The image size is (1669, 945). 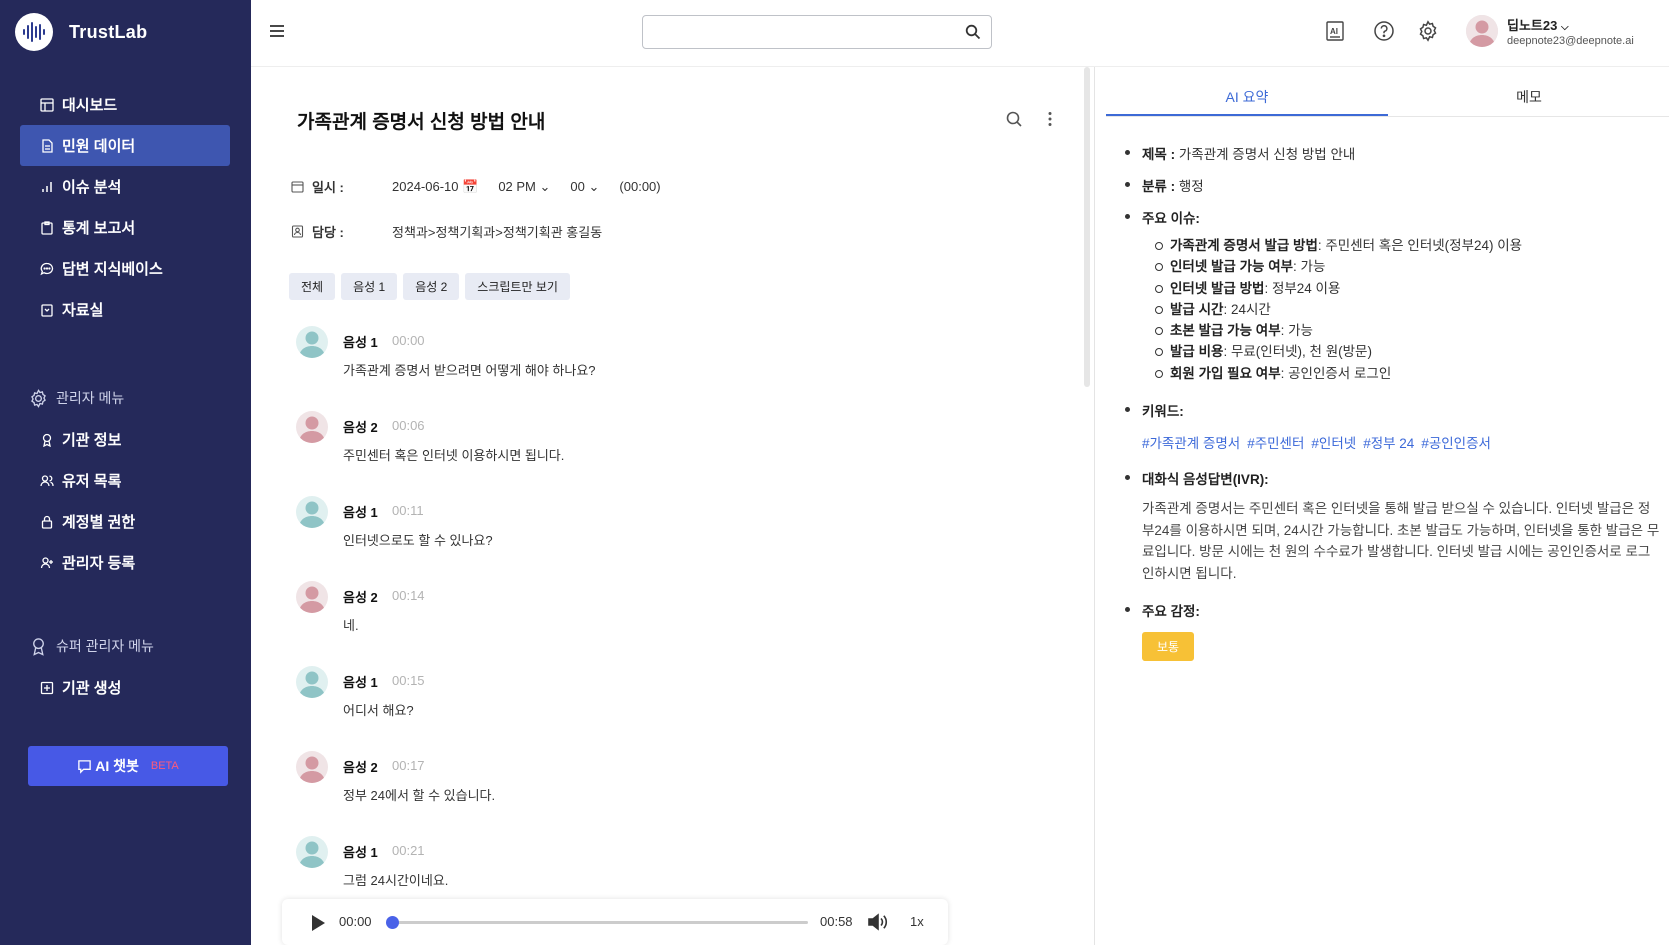 What do you see at coordinates (801, 31) in the screenshot?
I see `search-input` at bounding box center [801, 31].